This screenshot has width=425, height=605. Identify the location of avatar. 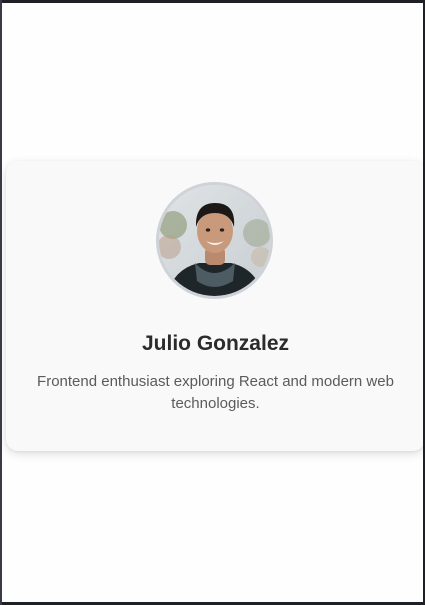
(214, 240).